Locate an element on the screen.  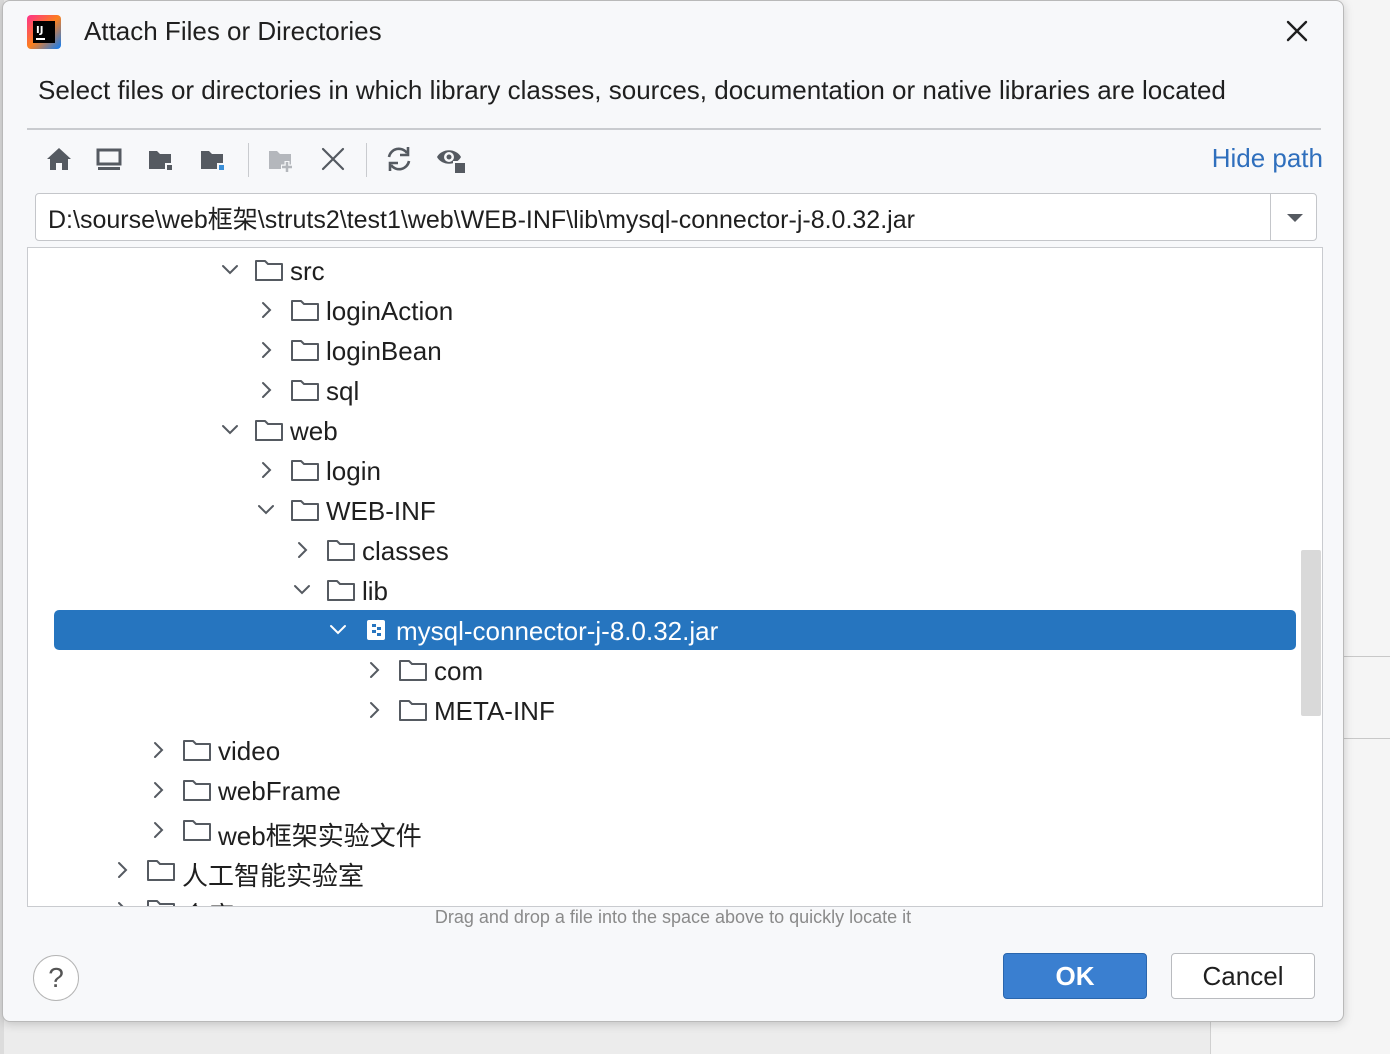
hide-path-link: Hide path is located at coordinates (1267, 158).